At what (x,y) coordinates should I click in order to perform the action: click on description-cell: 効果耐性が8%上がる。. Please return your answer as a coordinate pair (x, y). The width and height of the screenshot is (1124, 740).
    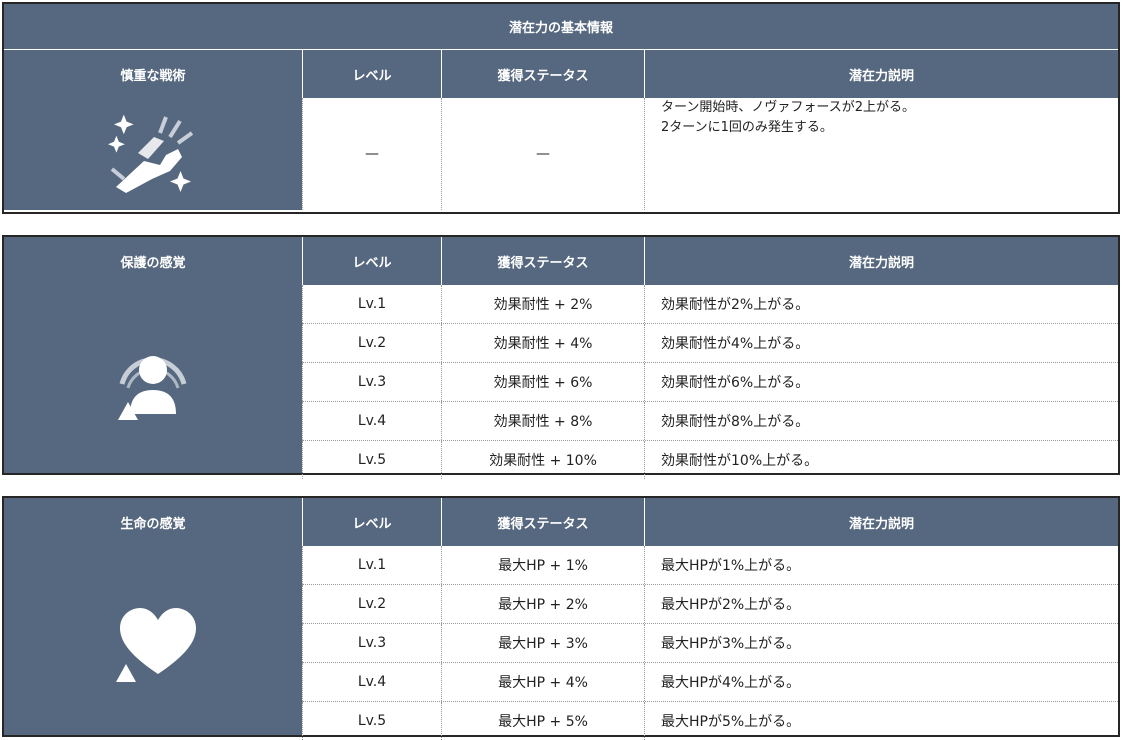
    Looking at the image, I should click on (881, 421).